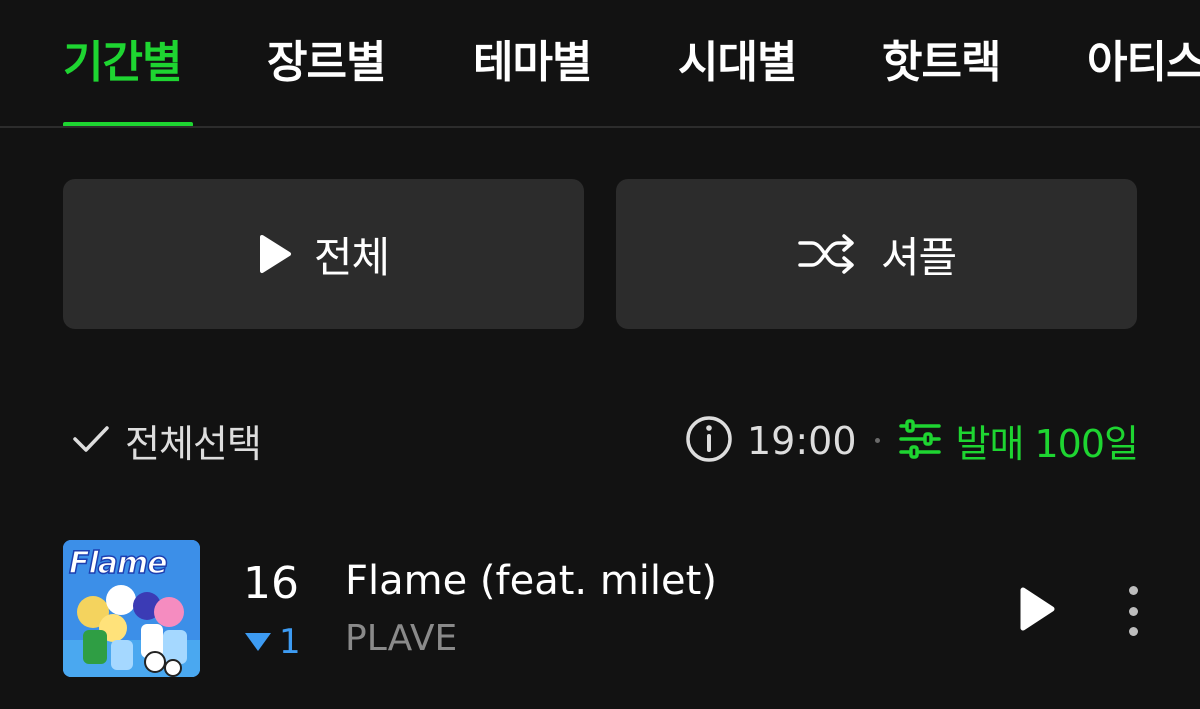 The width and height of the screenshot is (1200, 709). I want to click on tab-hot-track: 핫트랙, so click(941, 58).